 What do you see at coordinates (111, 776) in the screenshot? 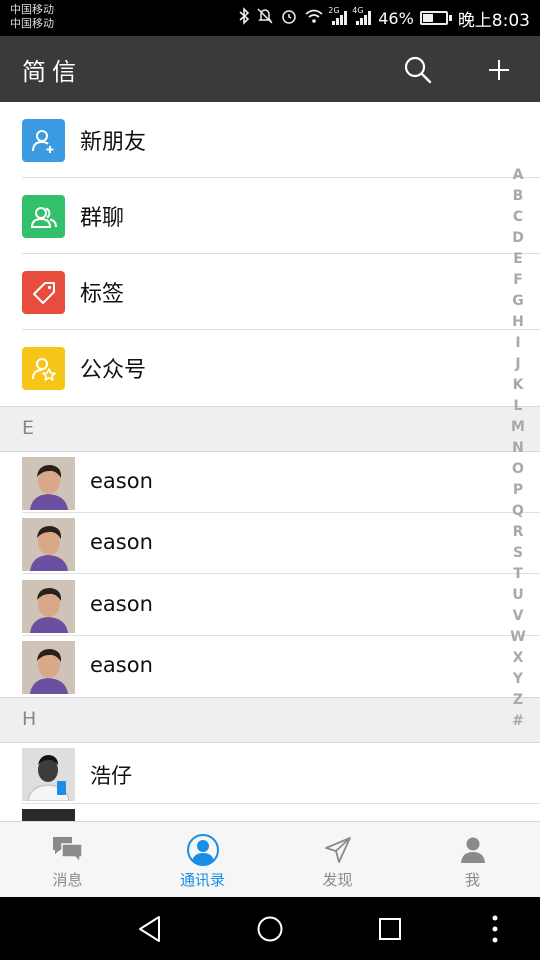
I see `contact-name: 浩仔` at bounding box center [111, 776].